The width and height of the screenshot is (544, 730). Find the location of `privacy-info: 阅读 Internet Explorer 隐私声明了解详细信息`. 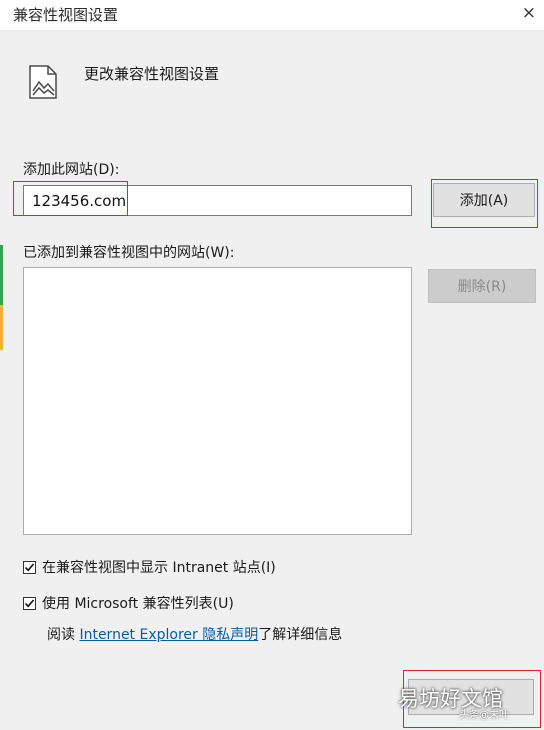

privacy-info: 阅读 Internet Explorer 隐私声明了解详细信息 is located at coordinates (194, 634).